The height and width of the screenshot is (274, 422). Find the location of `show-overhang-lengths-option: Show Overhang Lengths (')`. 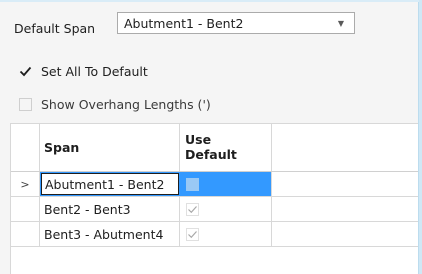

show-overhang-lengths-option: Show Overhang Lengths (') is located at coordinates (115, 104).